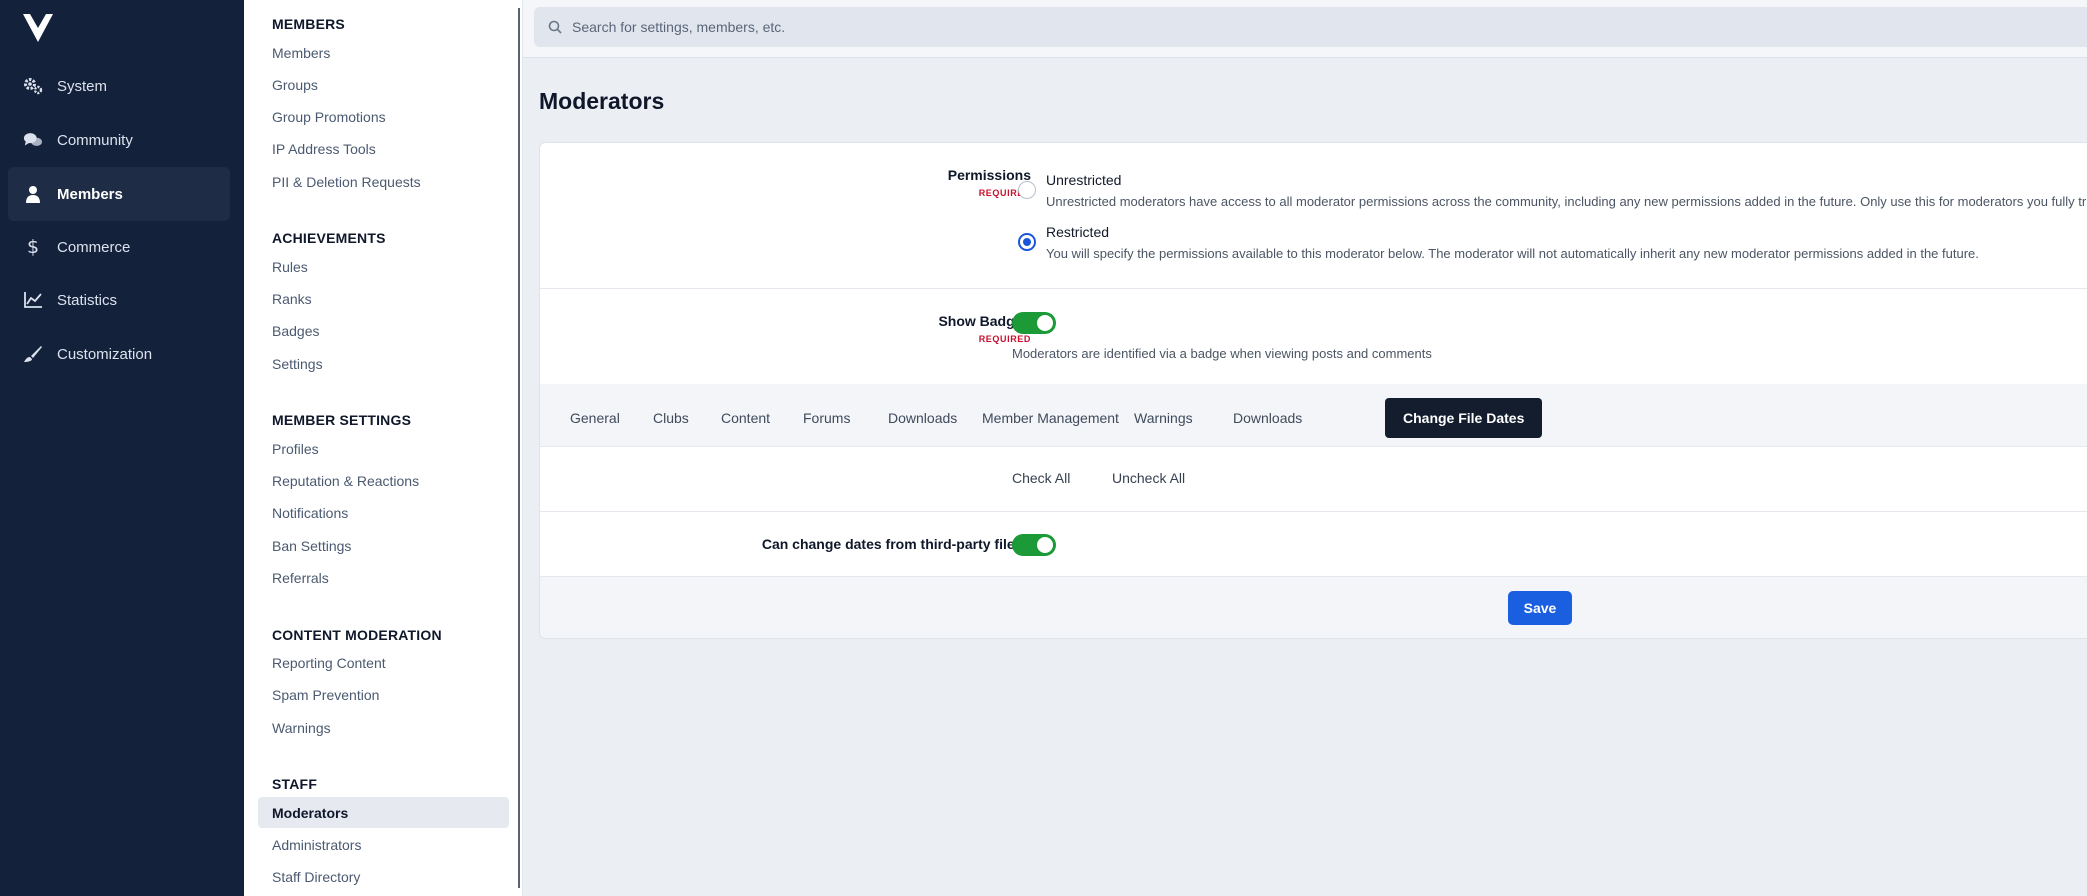 The width and height of the screenshot is (2087, 896). I want to click on radio-unrestricted, so click(1027, 190).